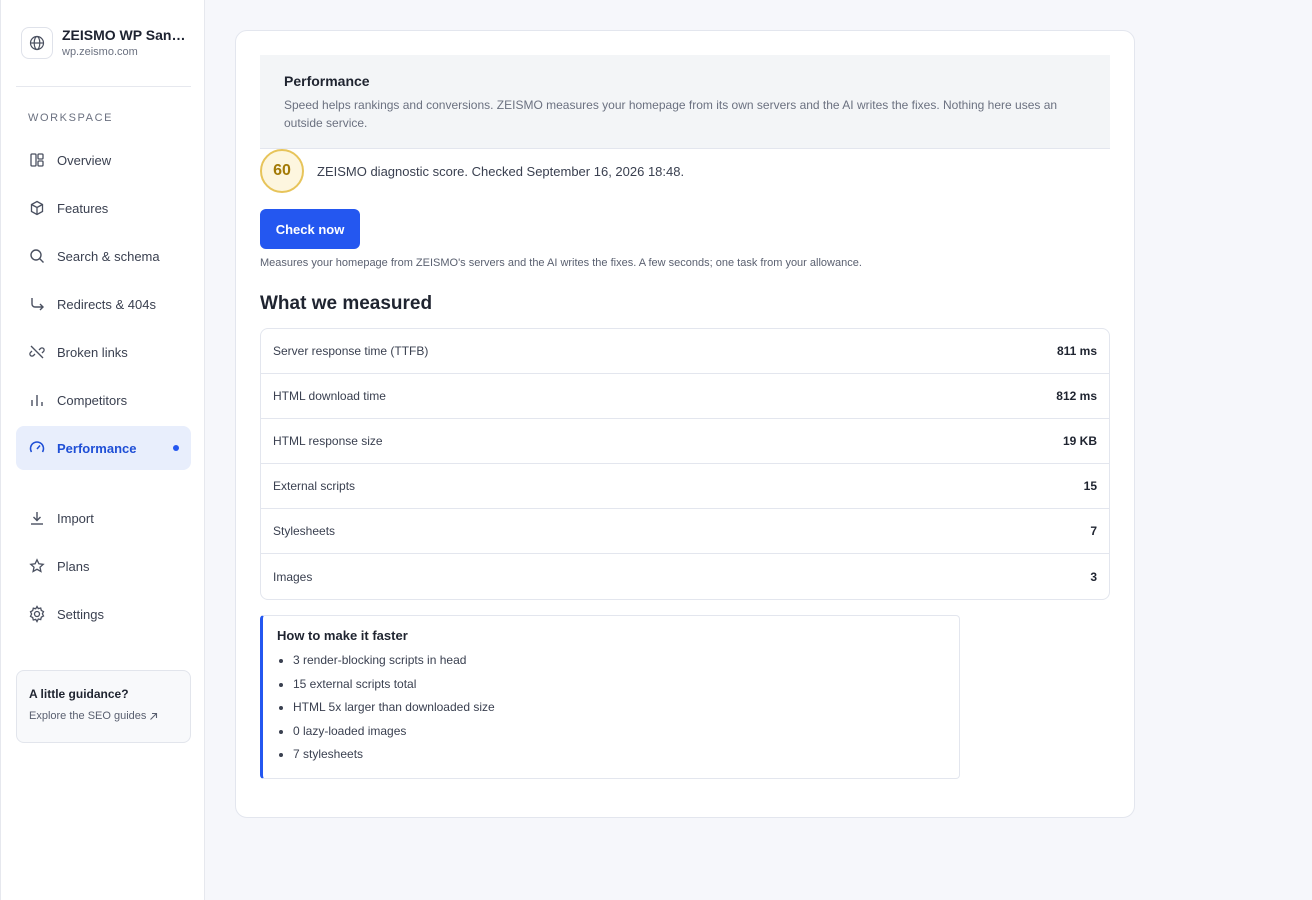  I want to click on site-url: wp.zeismo.com, so click(100, 52).